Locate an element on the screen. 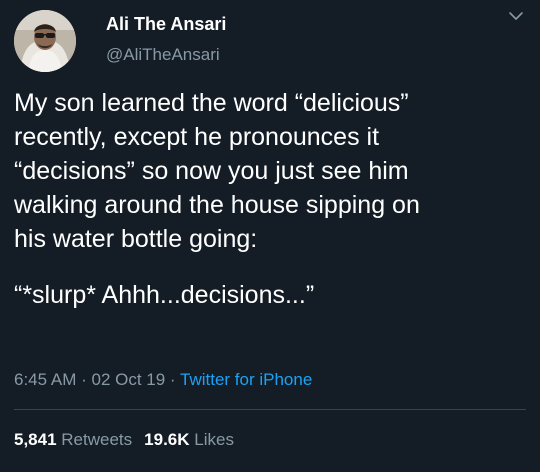 The height and width of the screenshot is (472, 540). tweet-line: My son learned the word “delicious” is located at coordinates (211, 103).